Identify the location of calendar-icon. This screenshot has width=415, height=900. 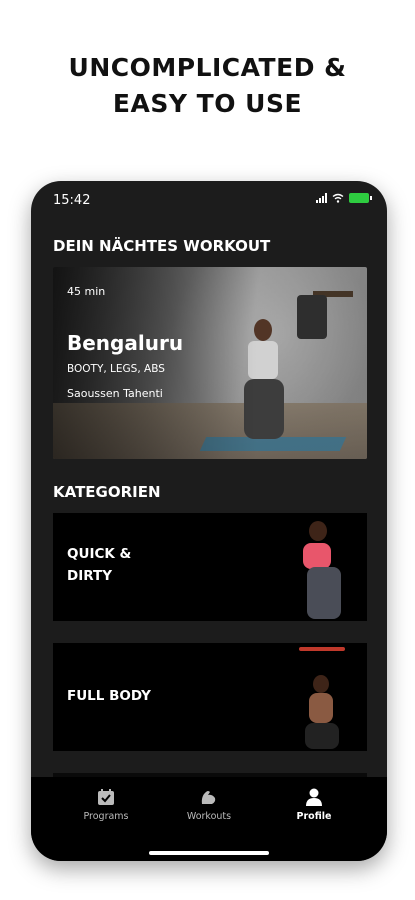
(106, 797).